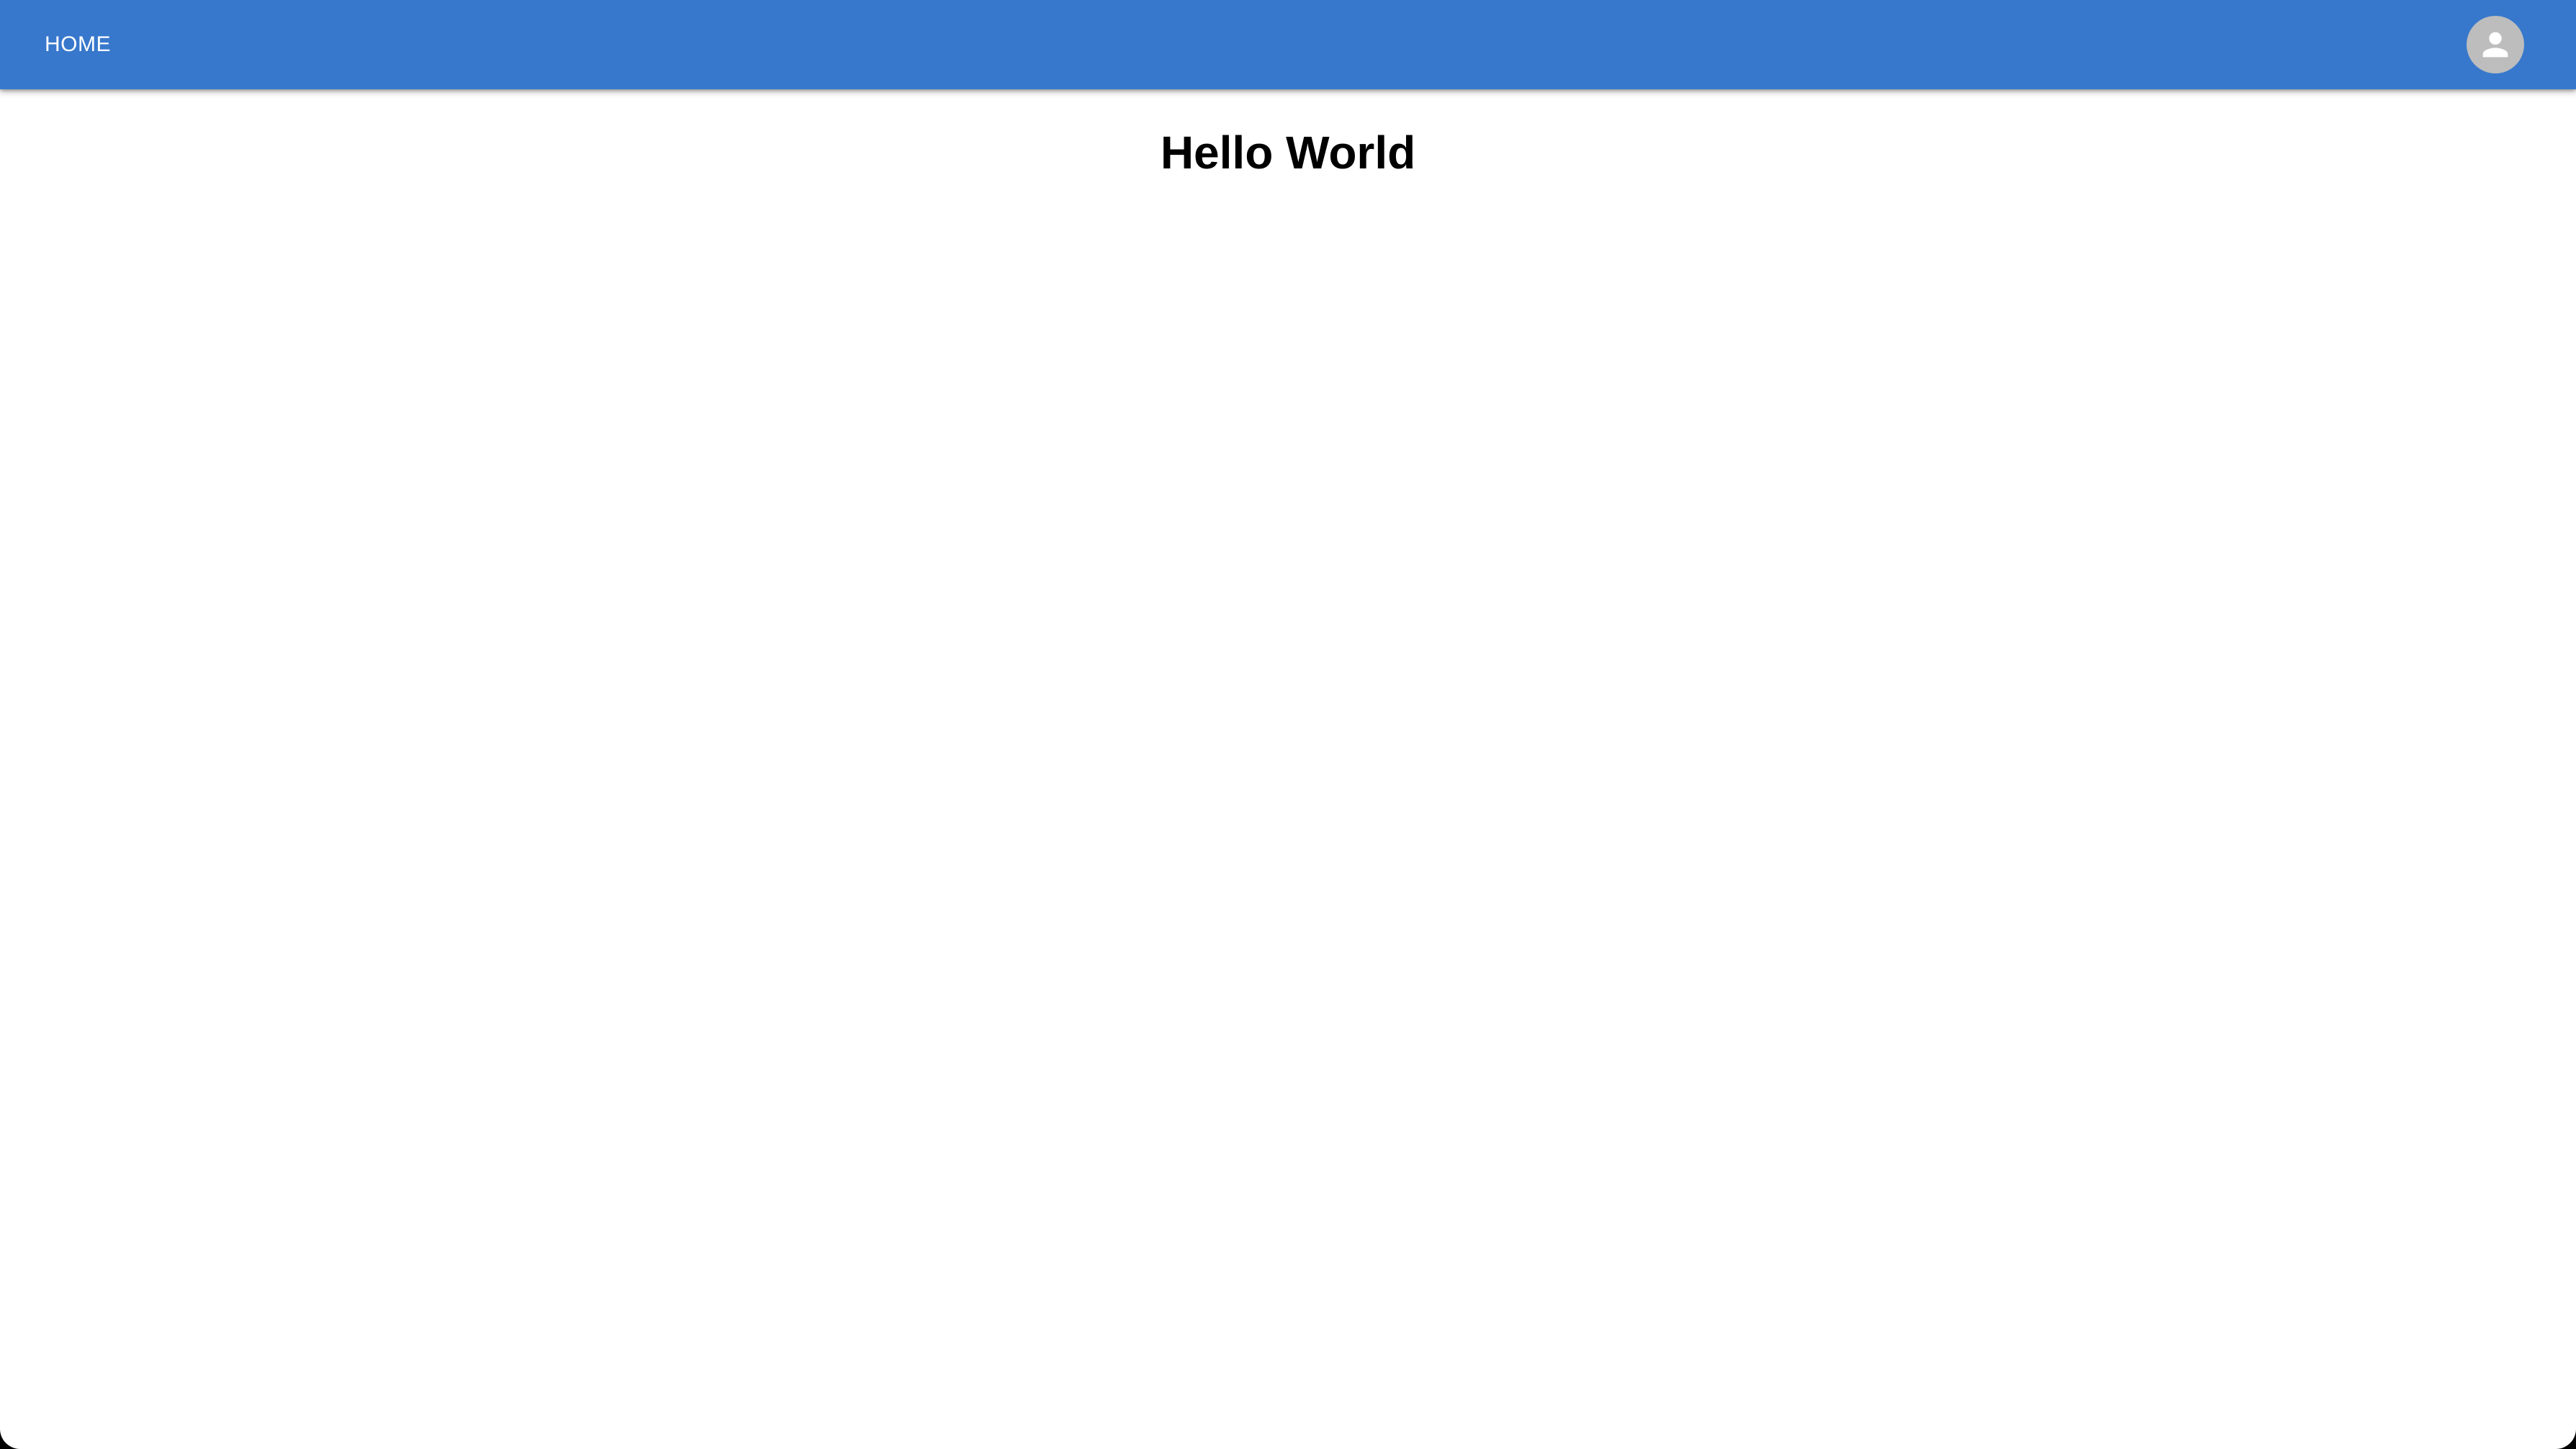  What do you see at coordinates (1288, 44) in the screenshot?
I see `app-bar: HOME` at bounding box center [1288, 44].